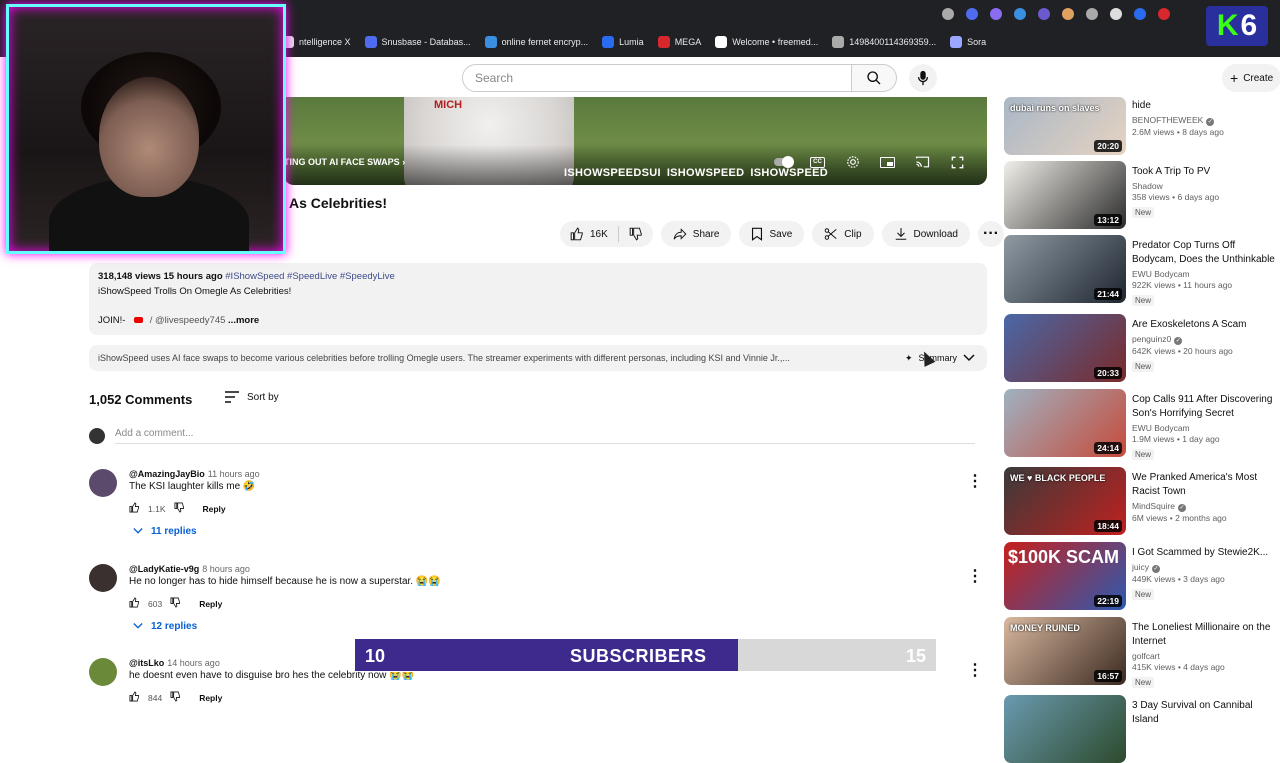 This screenshot has height=763, width=1280. I want to click on search-button, so click(874, 78).